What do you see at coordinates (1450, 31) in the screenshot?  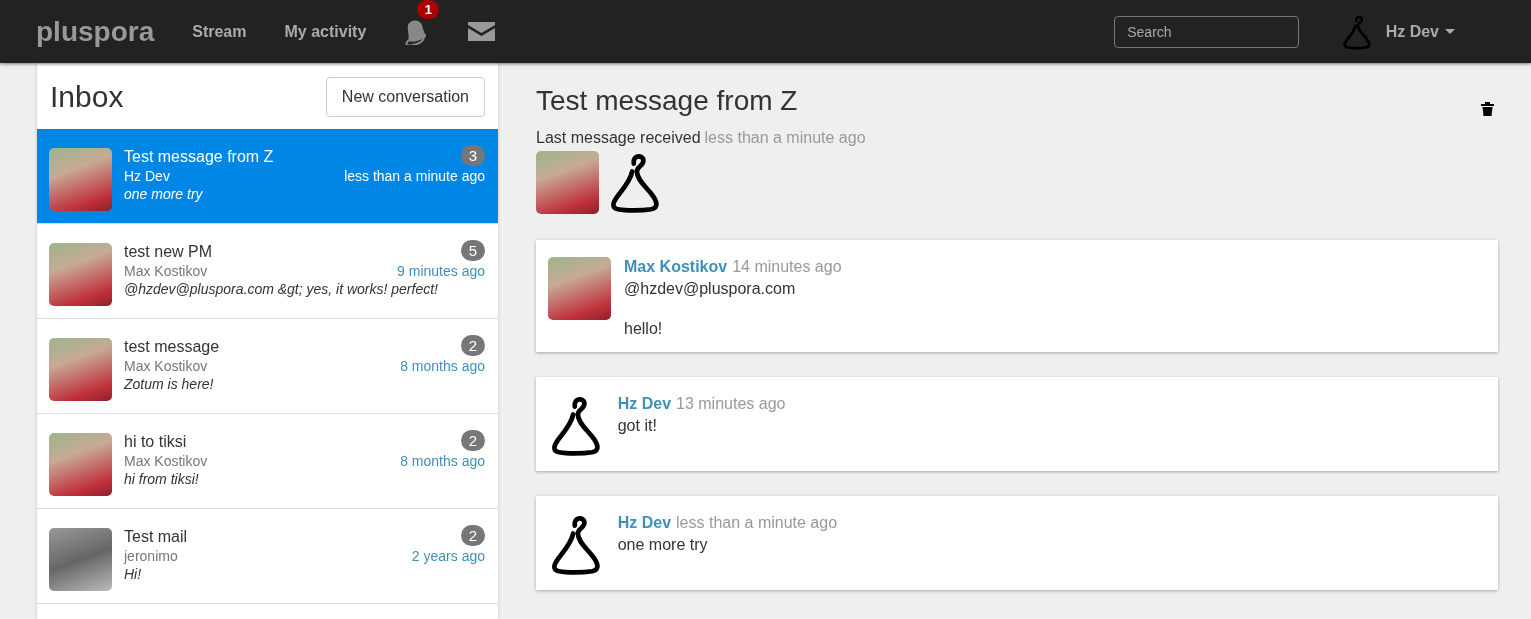 I see `caret-icon` at bounding box center [1450, 31].